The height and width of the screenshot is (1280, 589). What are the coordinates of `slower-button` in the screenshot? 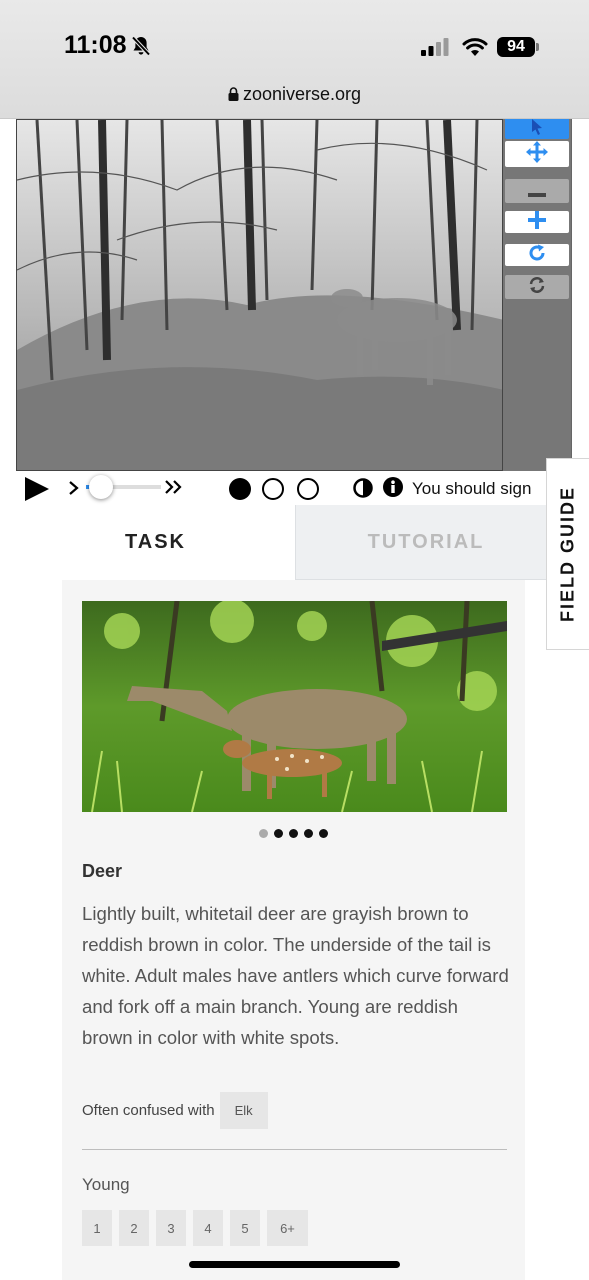 It's located at (74, 490).